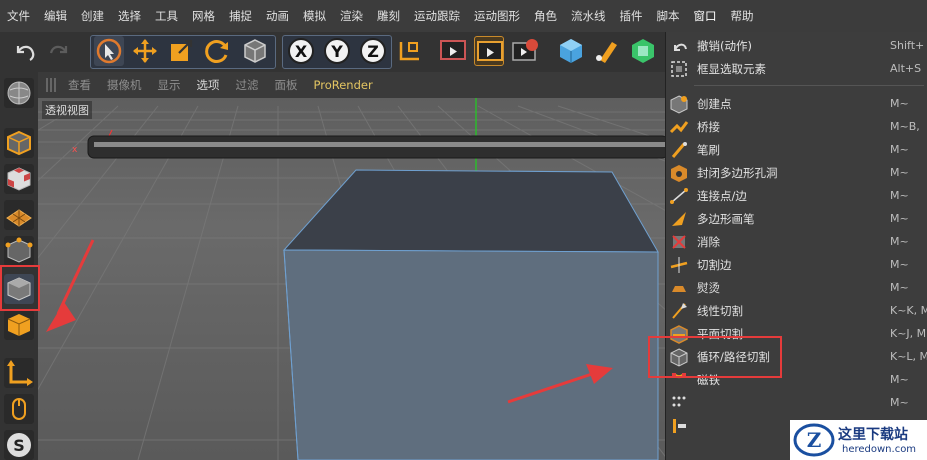 The image size is (927, 460). I want to click on line-cut-icon, so click(679, 311).